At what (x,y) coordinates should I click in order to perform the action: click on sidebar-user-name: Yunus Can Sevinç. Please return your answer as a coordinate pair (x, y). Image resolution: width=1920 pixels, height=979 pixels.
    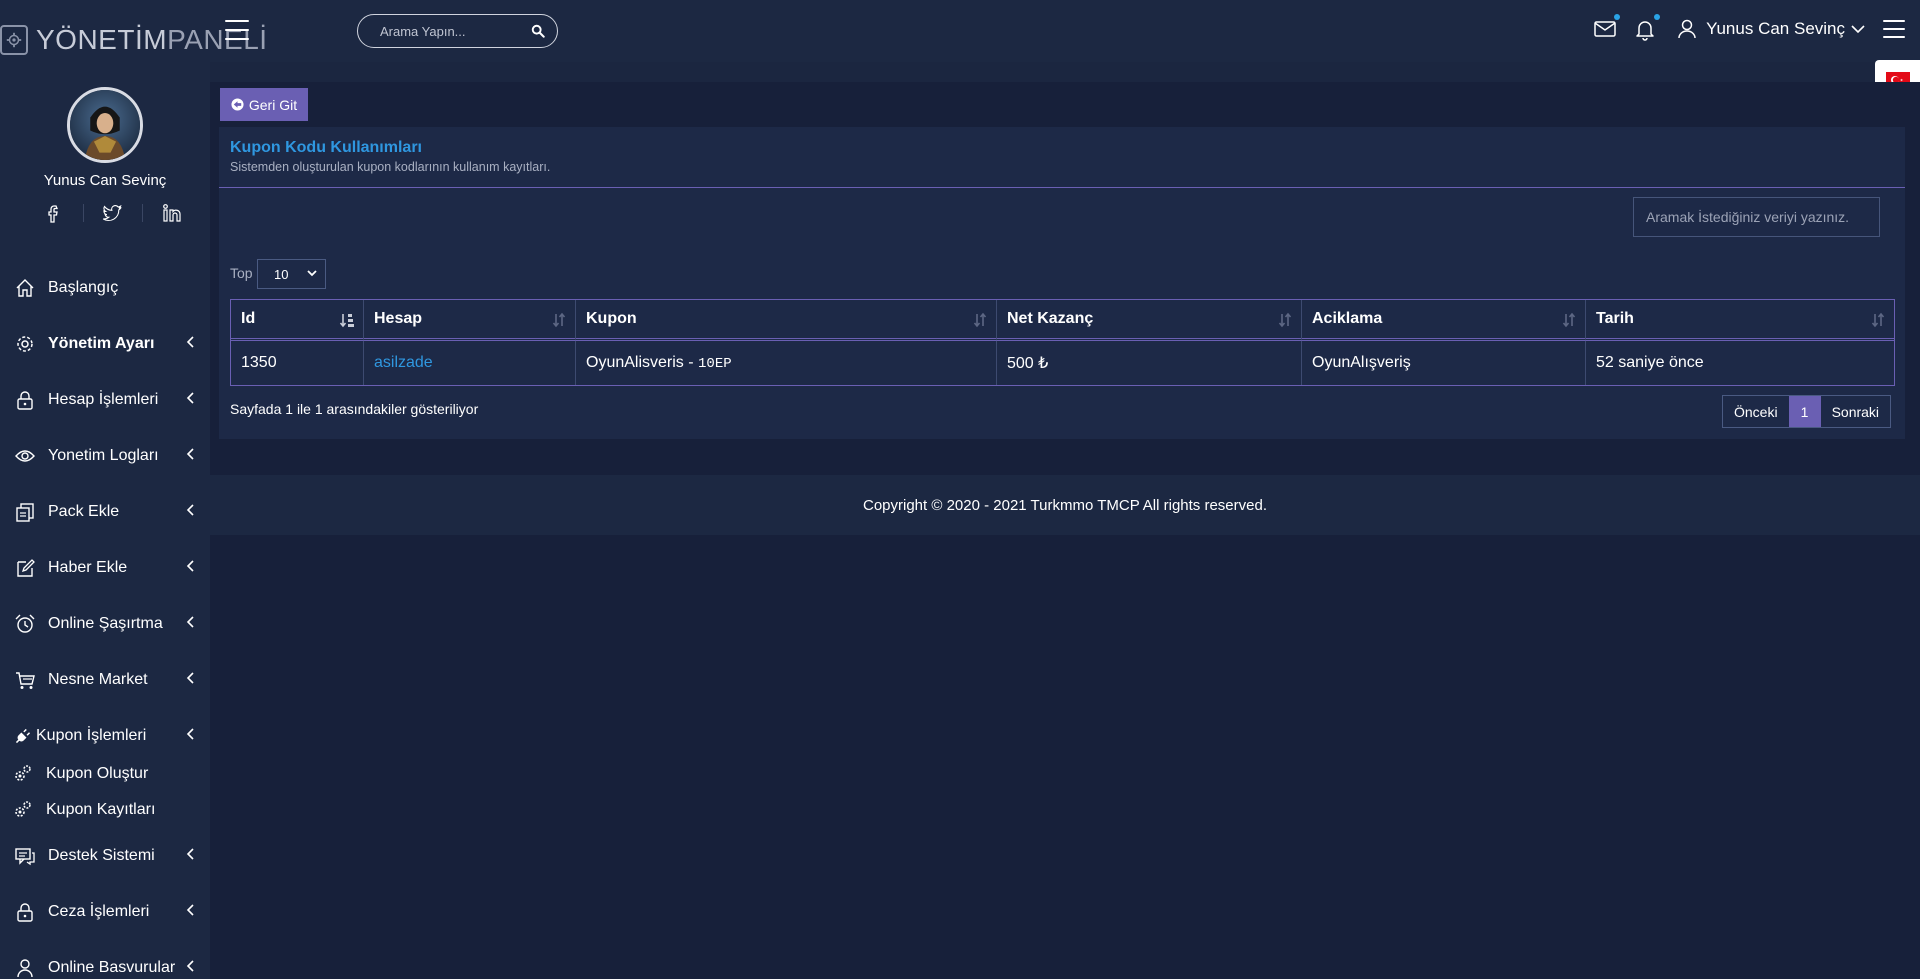
    Looking at the image, I should click on (105, 180).